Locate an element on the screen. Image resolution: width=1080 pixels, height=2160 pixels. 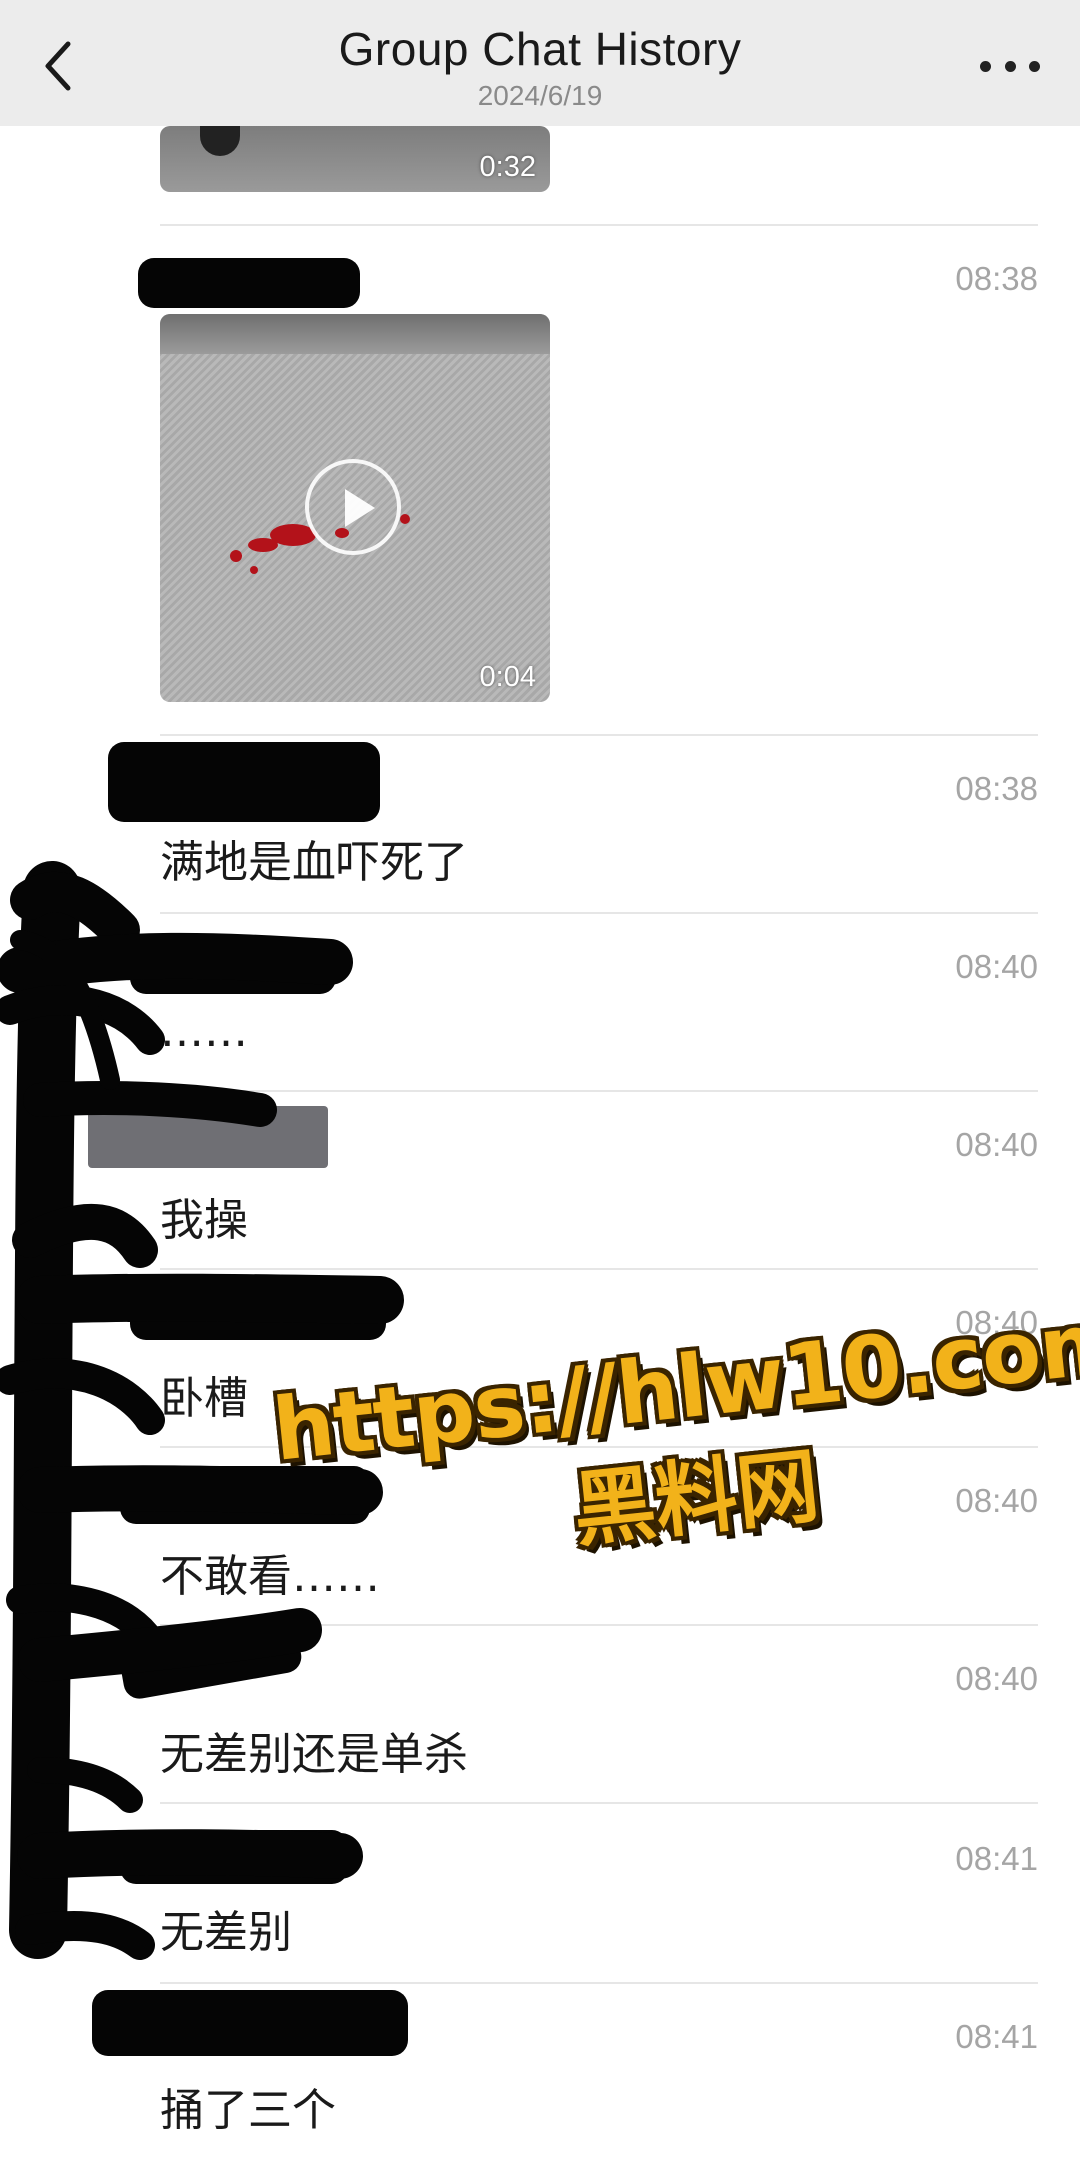
message-text: 无差别还是单杀 is located at coordinates (314, 1754).